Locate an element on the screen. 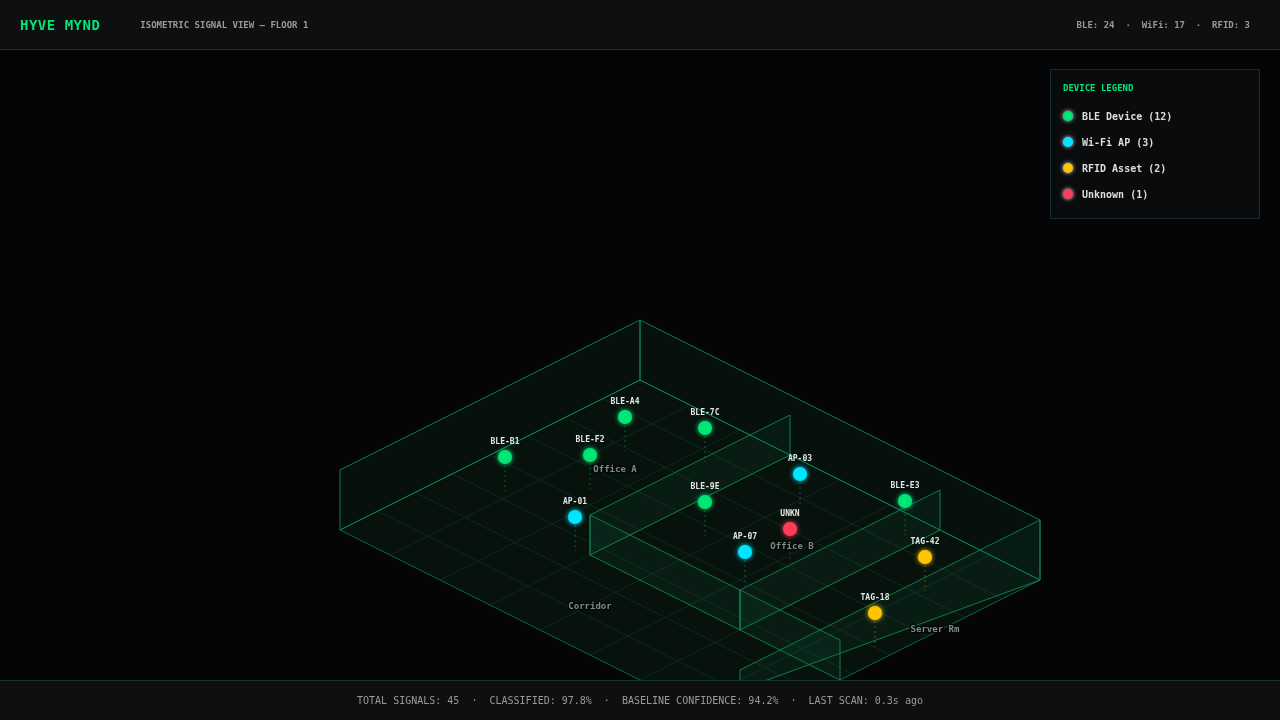 The width and height of the screenshot is (1280, 720). device-label: AP-07 is located at coordinates (745, 536).